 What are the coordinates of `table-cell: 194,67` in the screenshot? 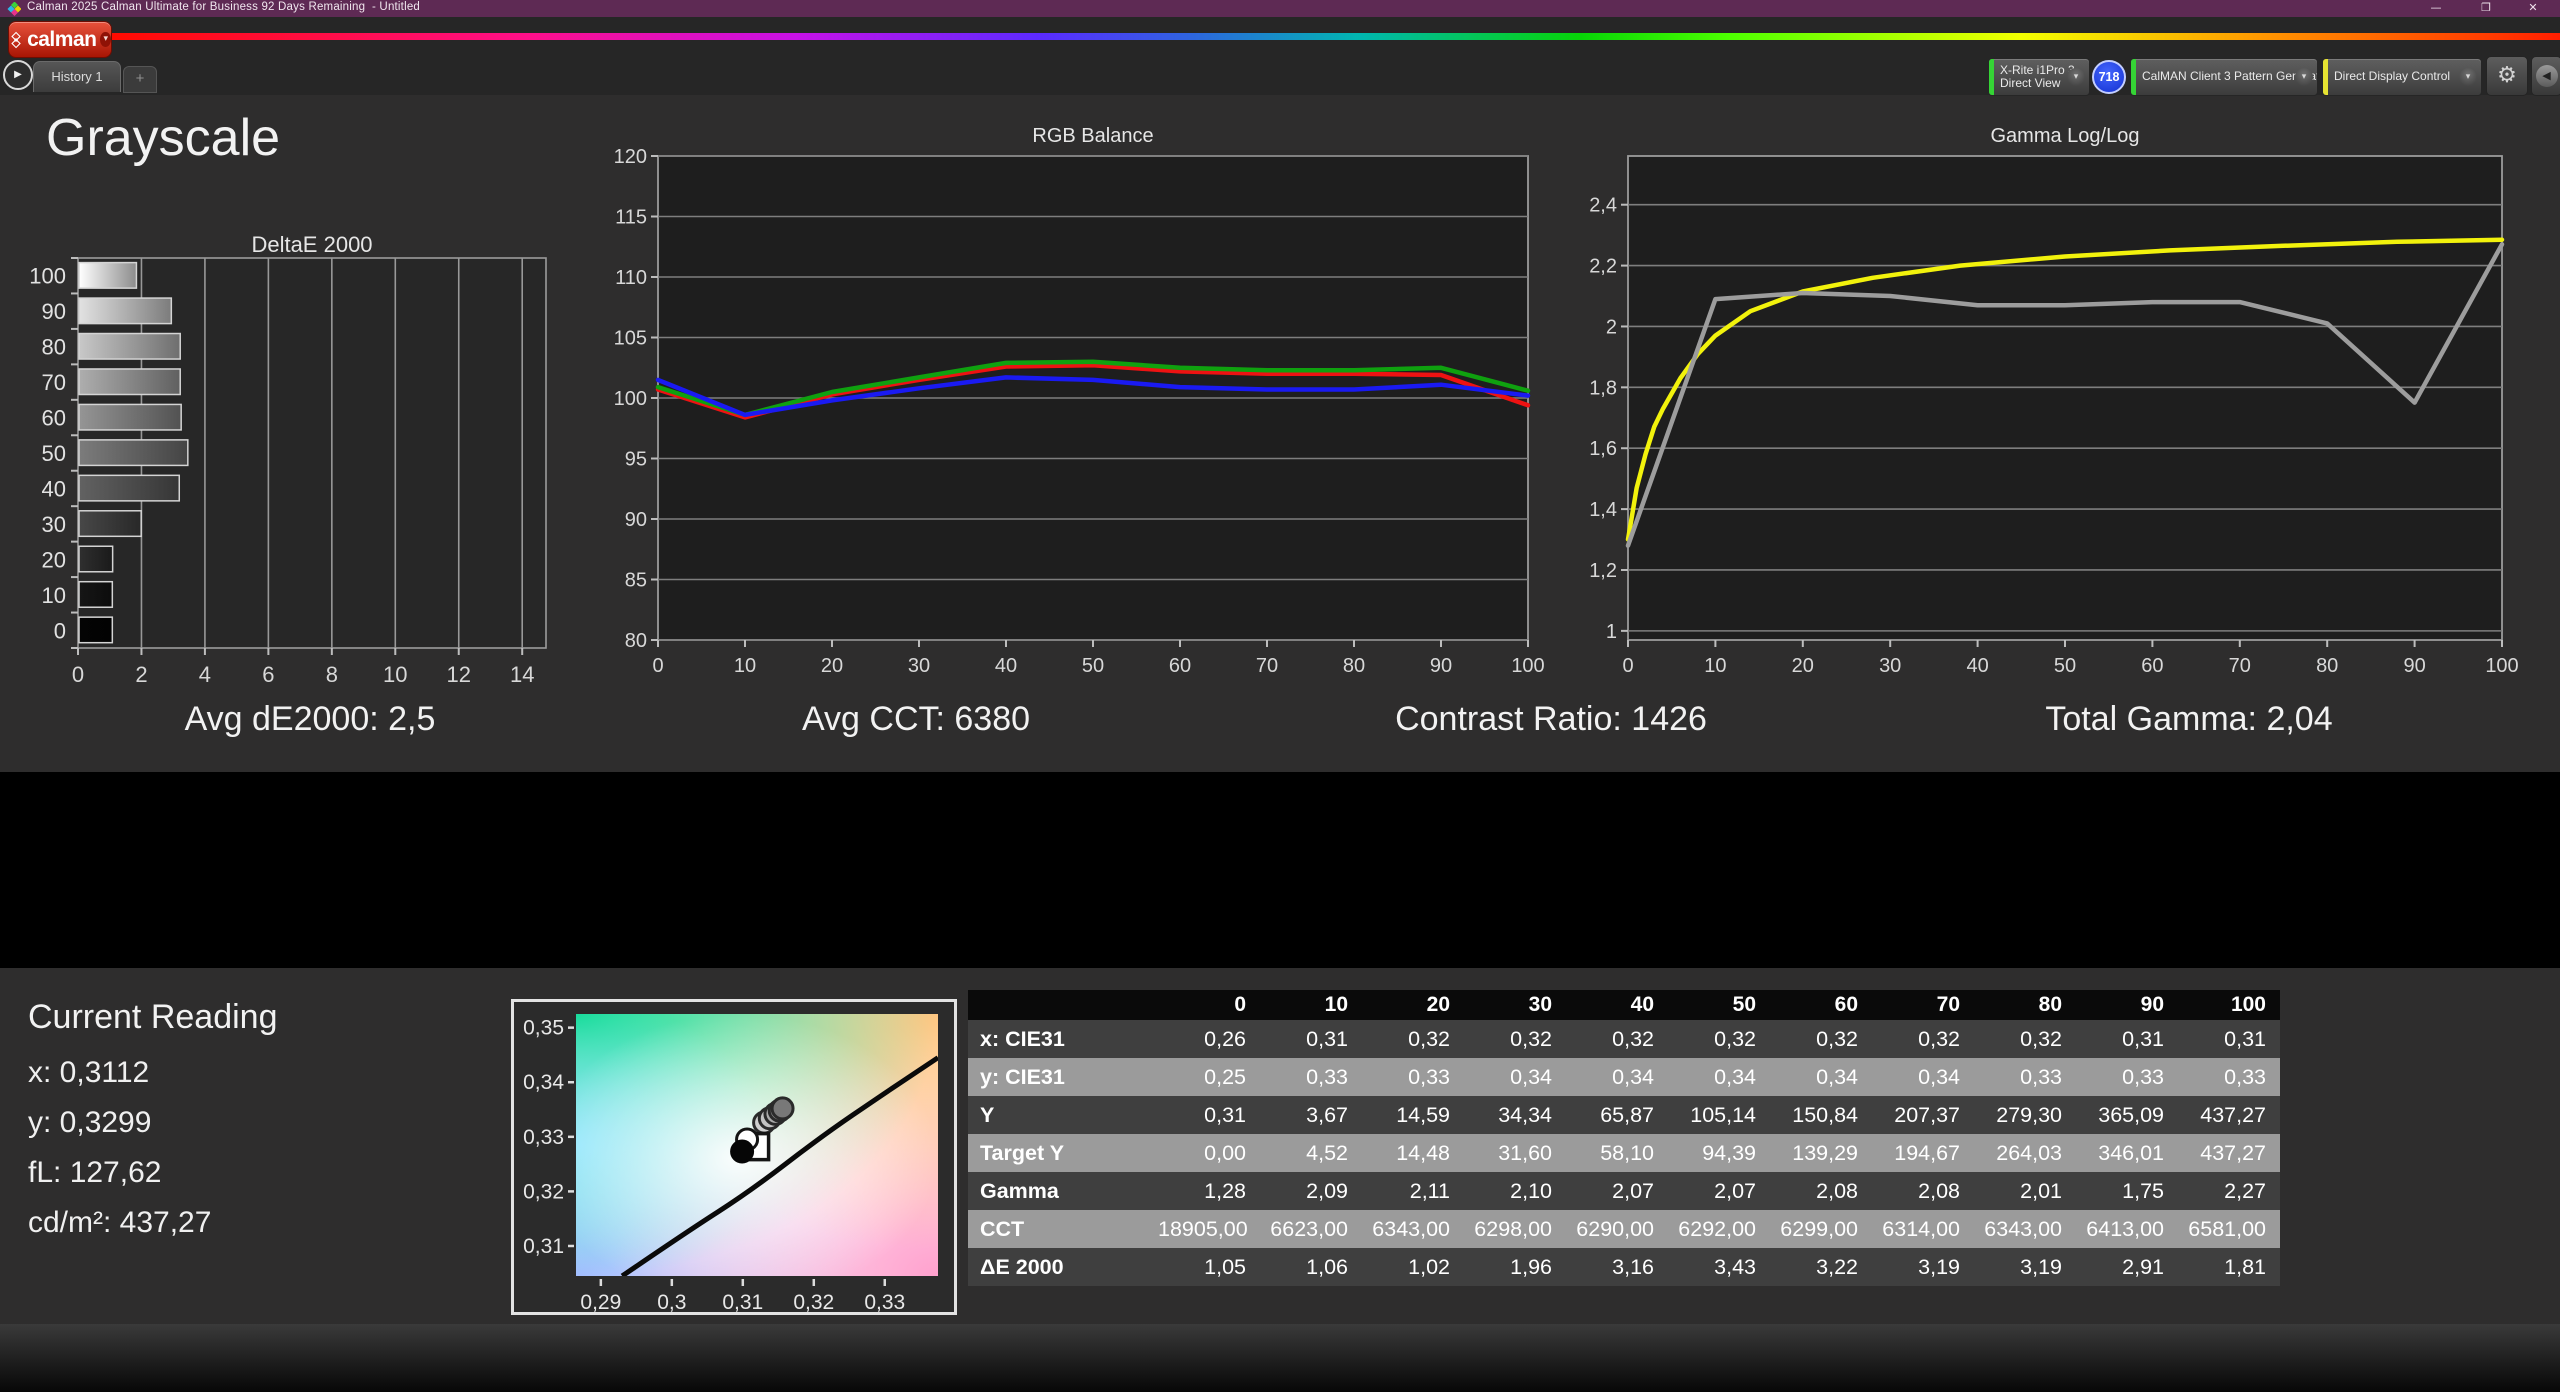 It's located at (1923, 1153).